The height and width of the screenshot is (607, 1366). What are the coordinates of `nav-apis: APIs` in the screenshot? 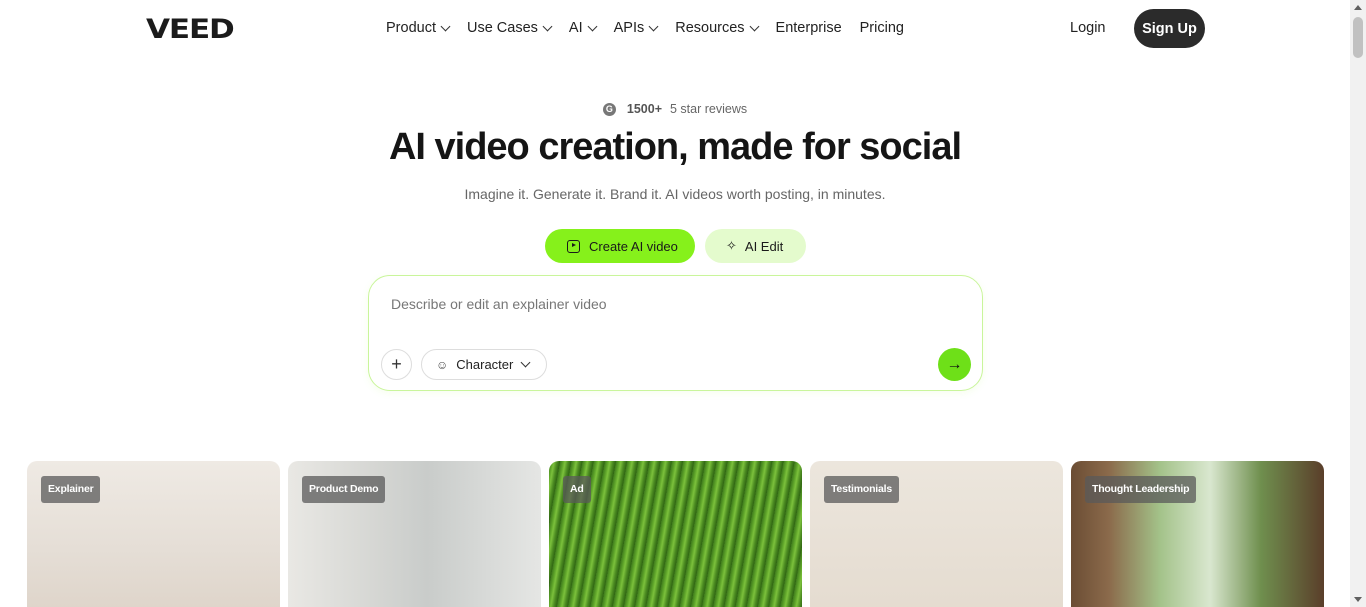 It's located at (636, 28).